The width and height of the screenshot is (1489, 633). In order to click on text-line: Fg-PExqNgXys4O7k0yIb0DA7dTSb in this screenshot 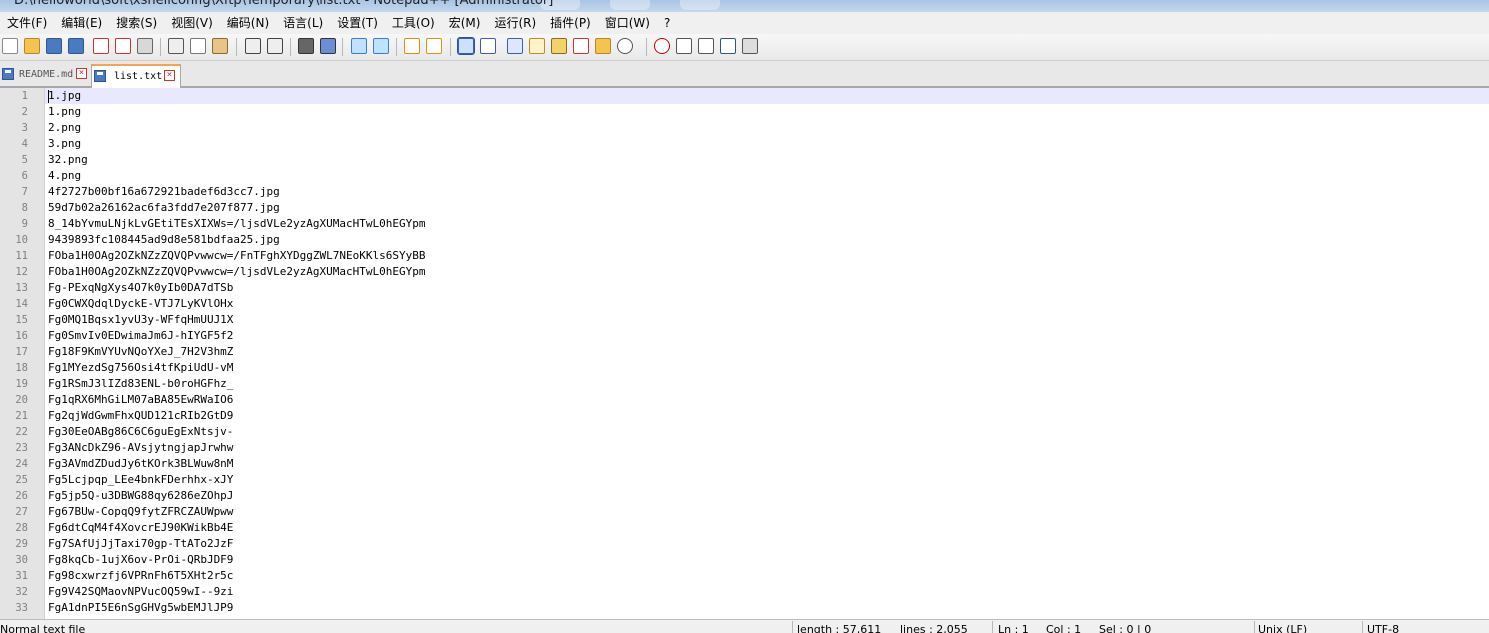, I will do `click(140, 287)`.